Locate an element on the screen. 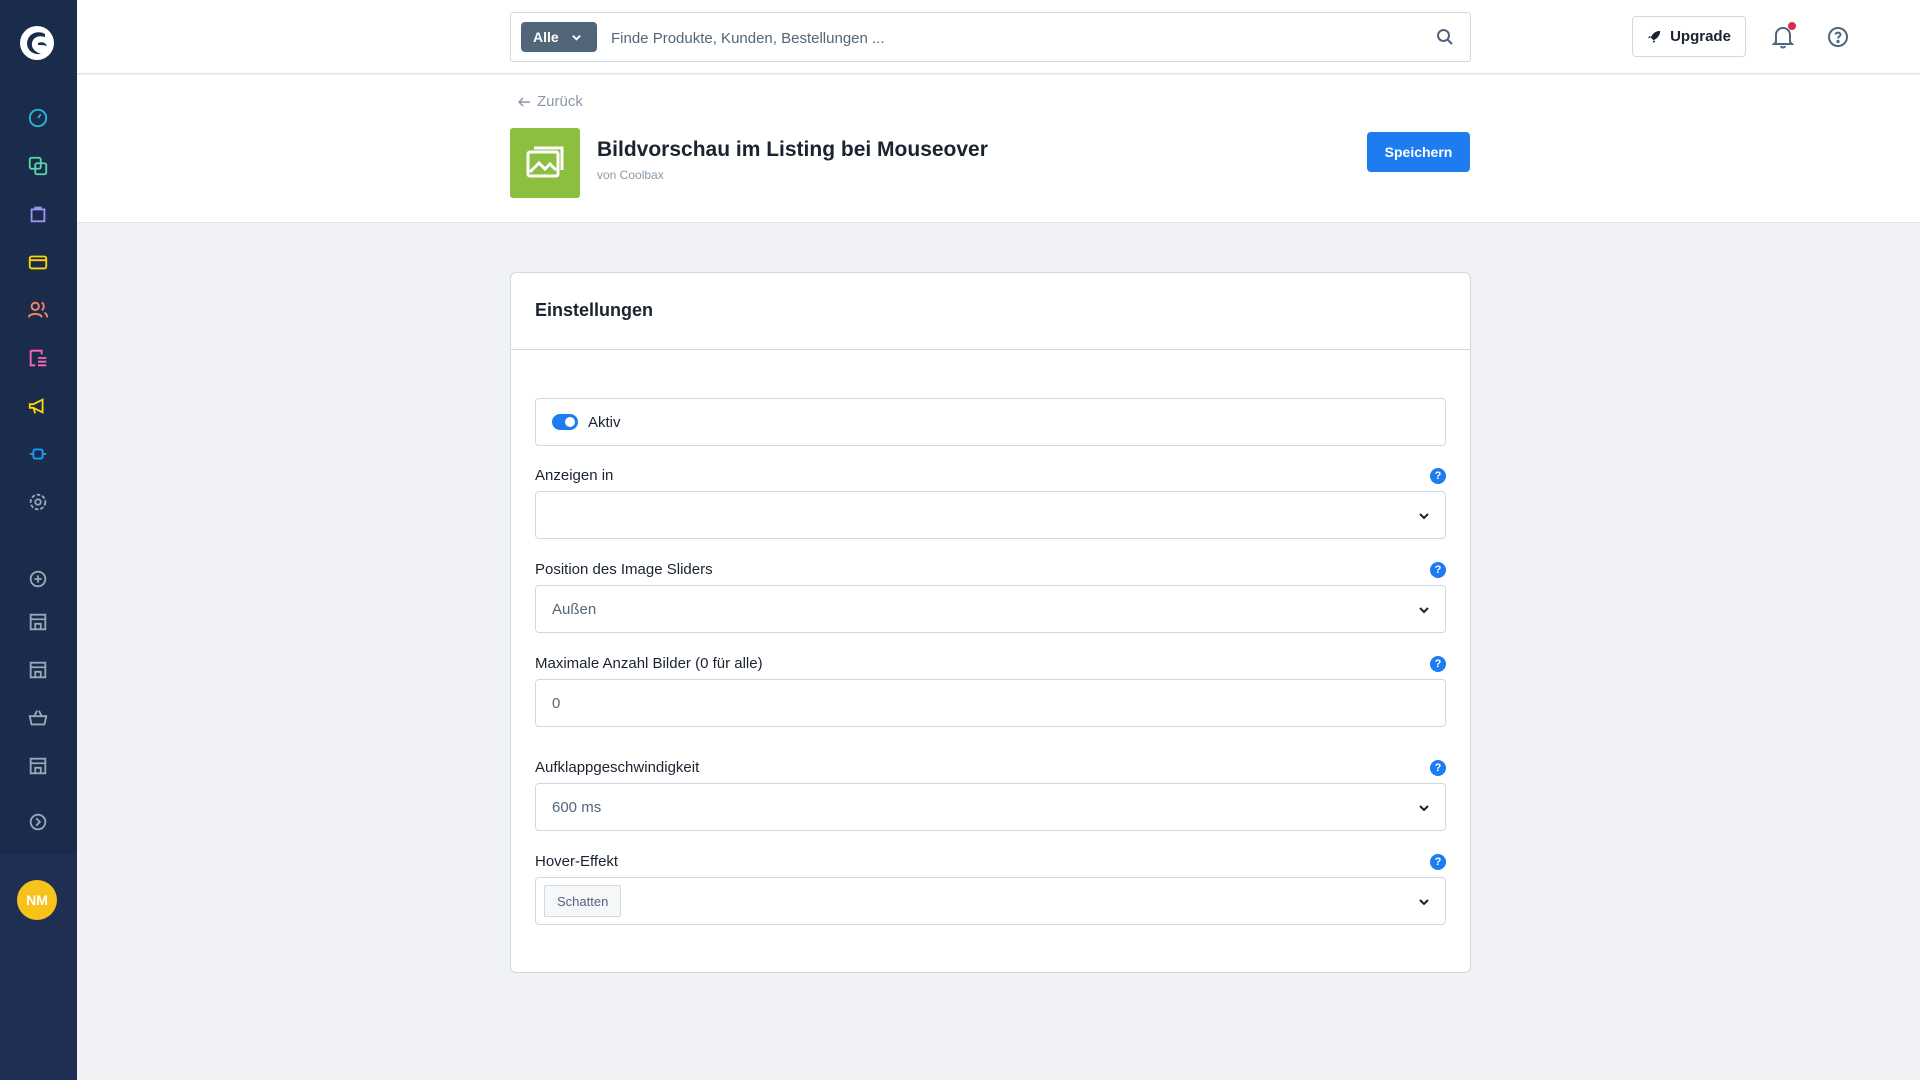 This screenshot has height=1080, width=1920. sidebar-item-extensions is located at coordinates (38, 454).